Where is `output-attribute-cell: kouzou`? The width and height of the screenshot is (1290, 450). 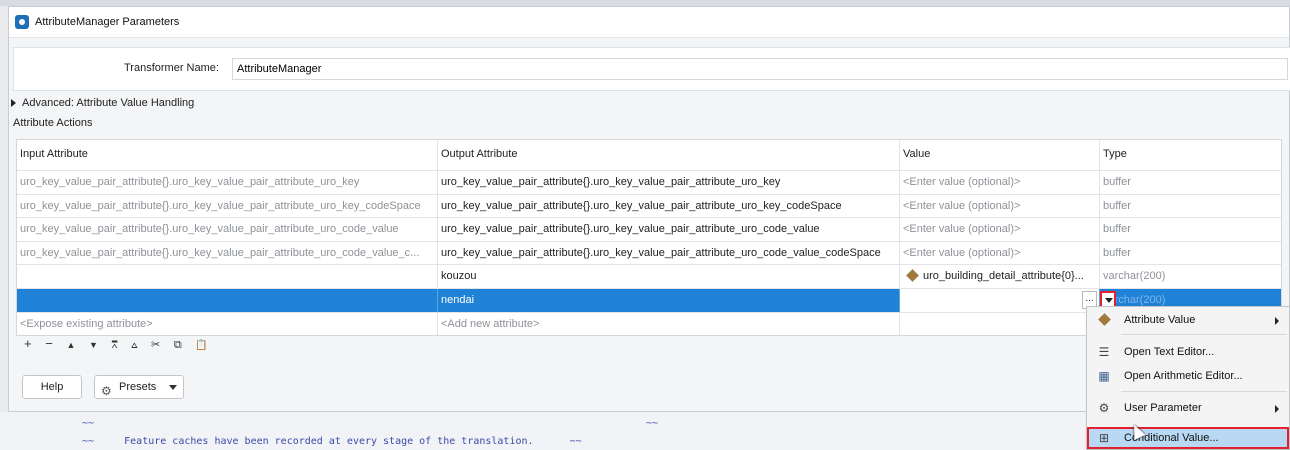
output-attribute-cell: kouzou is located at coordinates (669, 276).